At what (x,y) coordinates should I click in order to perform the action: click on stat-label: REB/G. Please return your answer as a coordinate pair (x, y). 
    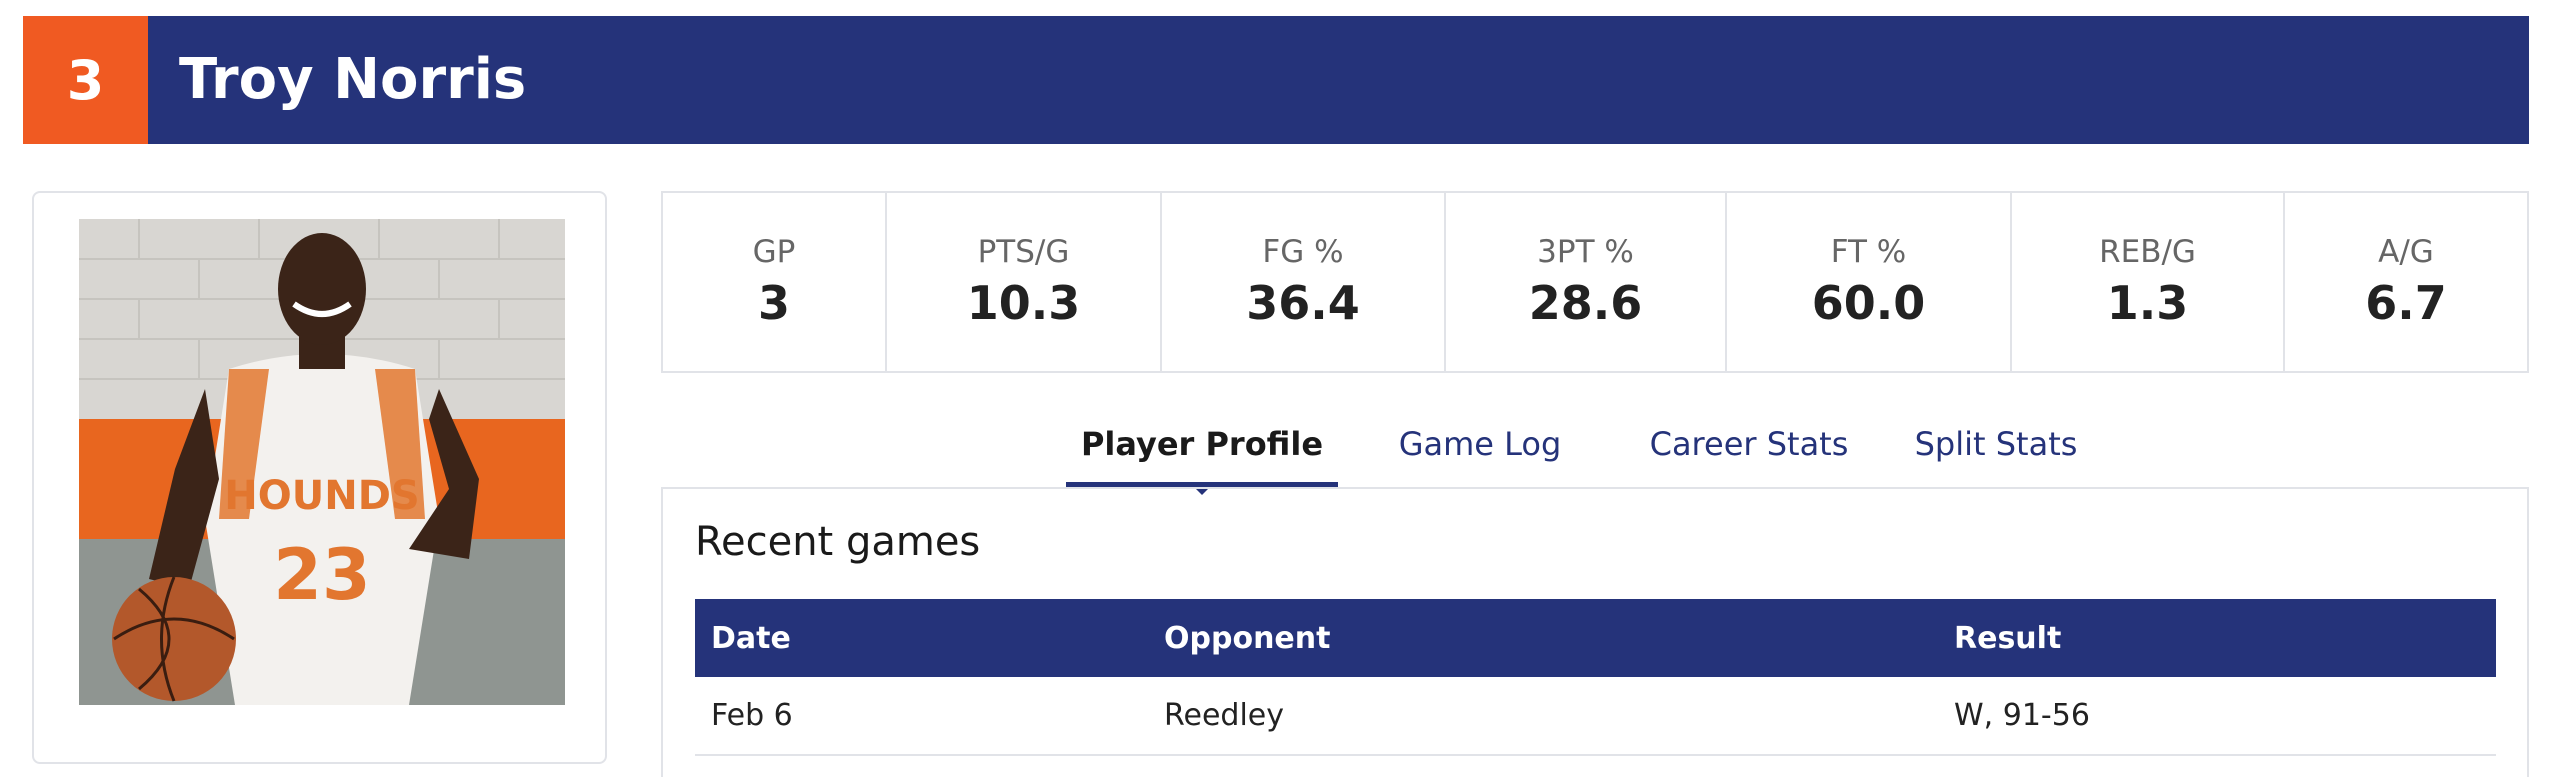
    Looking at the image, I should click on (2147, 252).